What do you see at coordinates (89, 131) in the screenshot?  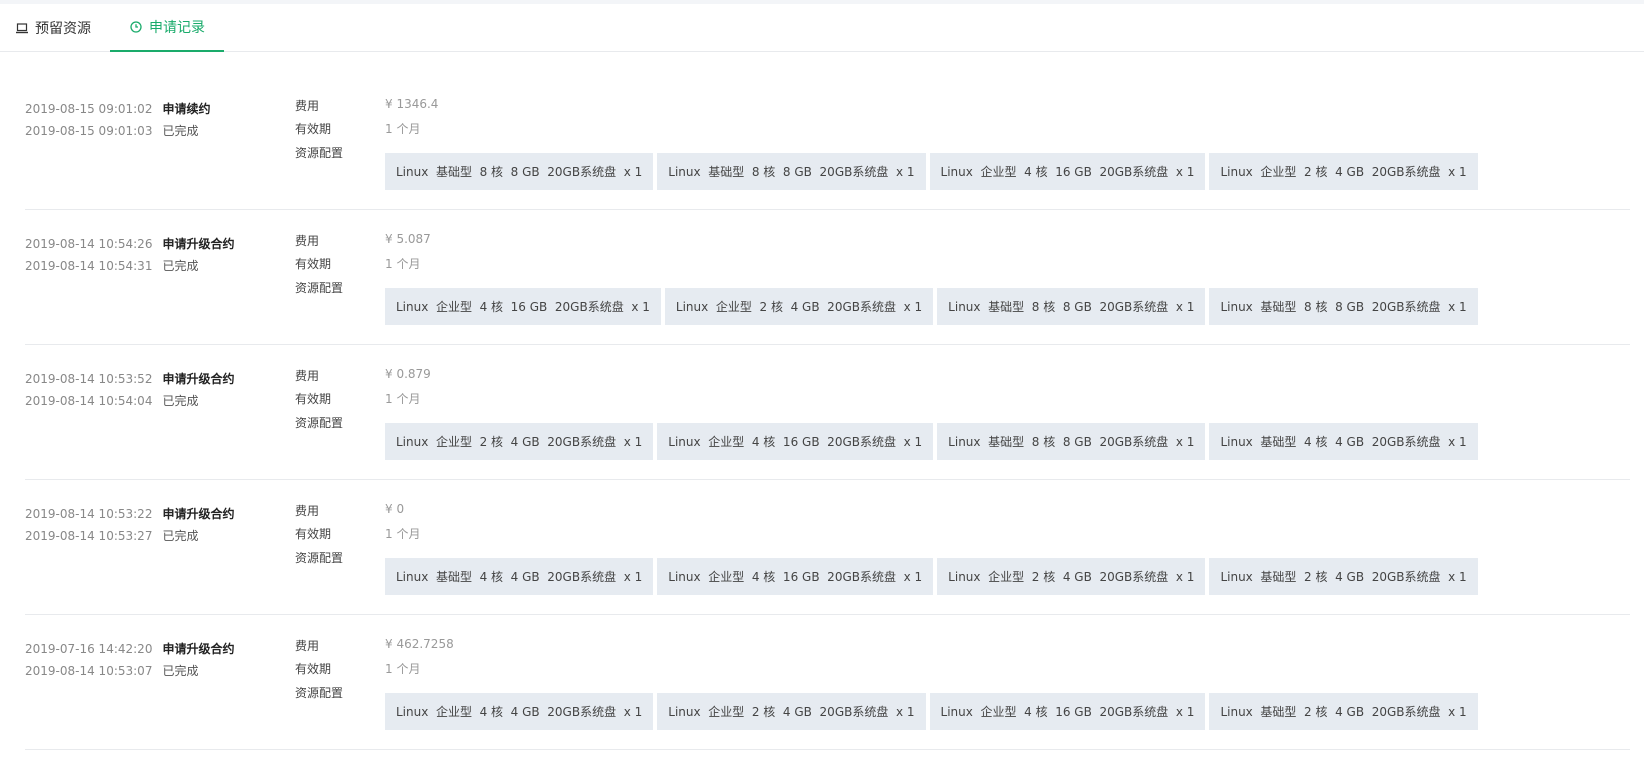 I see `done-time: 2019-08-15 09:01:03` at bounding box center [89, 131].